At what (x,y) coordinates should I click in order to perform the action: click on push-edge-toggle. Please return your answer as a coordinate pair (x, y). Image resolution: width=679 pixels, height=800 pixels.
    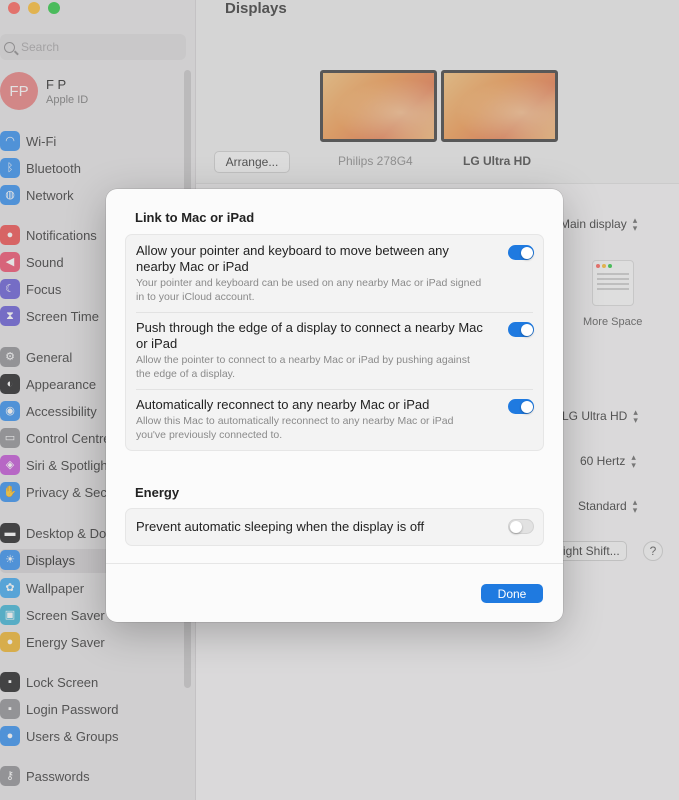
    Looking at the image, I should click on (521, 329).